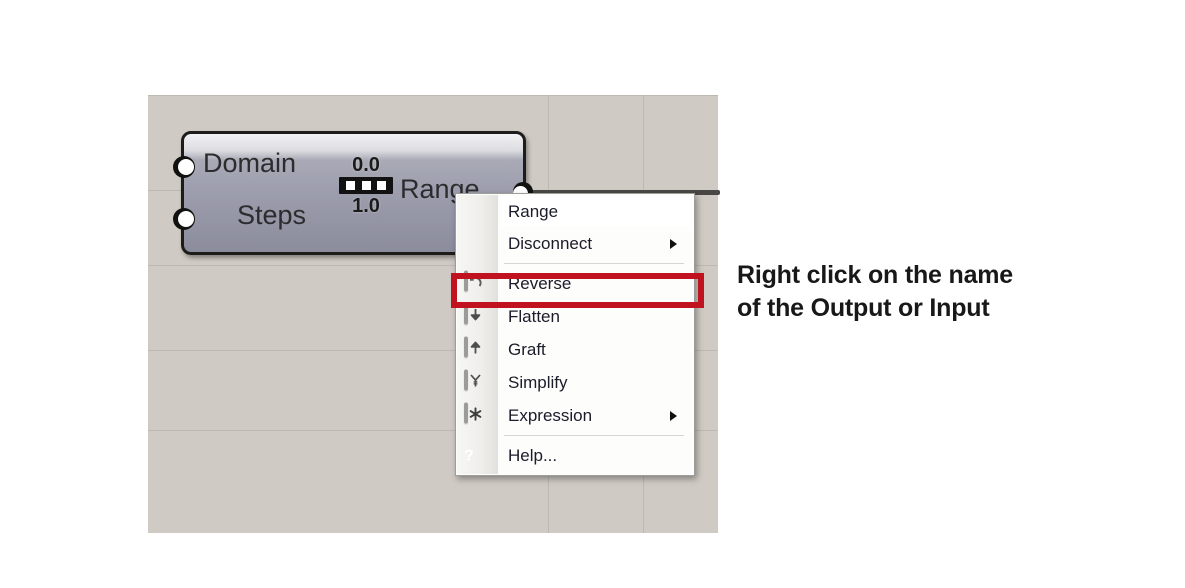 This screenshot has height=588, width=1185. I want to click on simplify-icon, so click(475, 381).